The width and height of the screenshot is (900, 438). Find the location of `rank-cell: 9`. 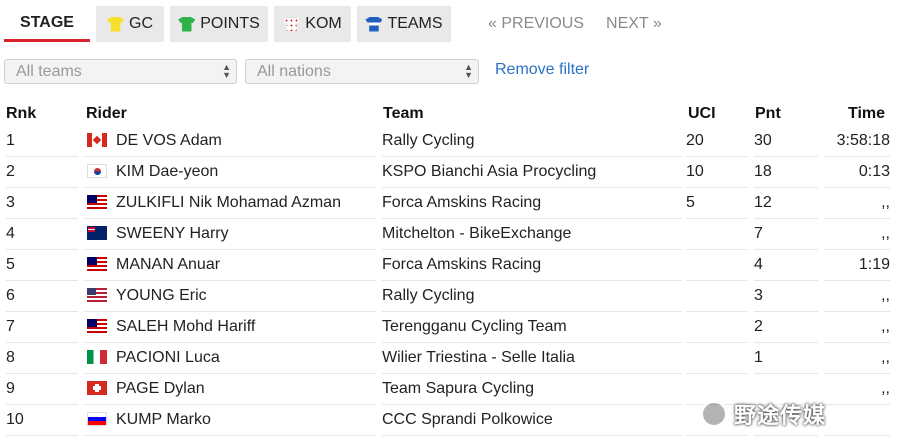

rank-cell: 9 is located at coordinates (42, 389).